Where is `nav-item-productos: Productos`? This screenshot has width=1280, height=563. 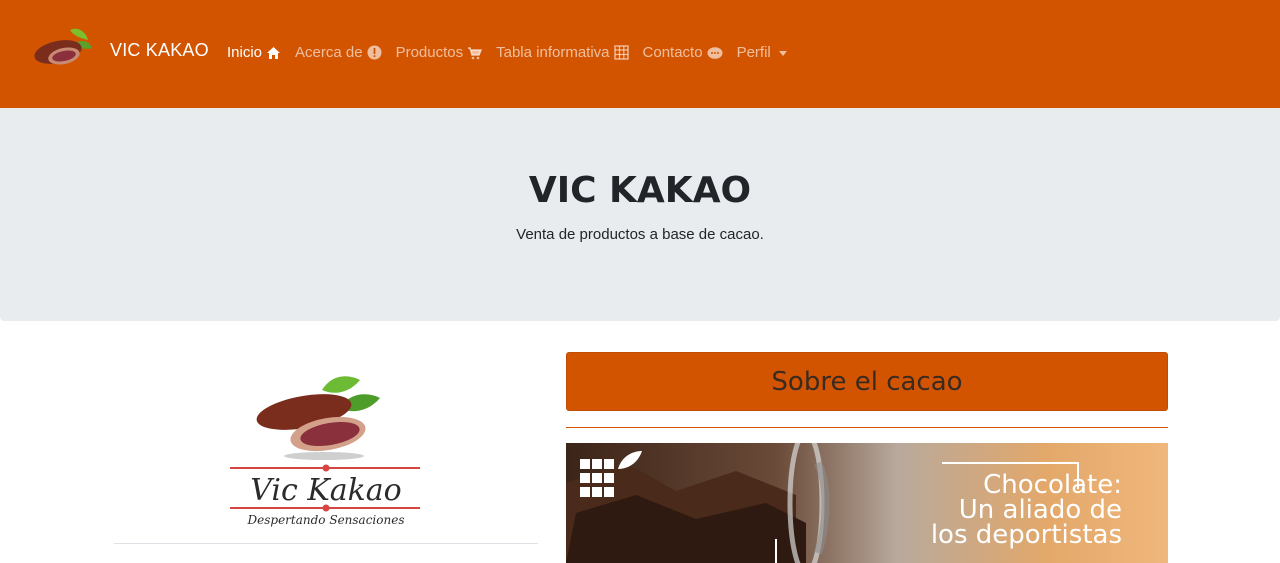 nav-item-productos: Productos is located at coordinates (439, 52).